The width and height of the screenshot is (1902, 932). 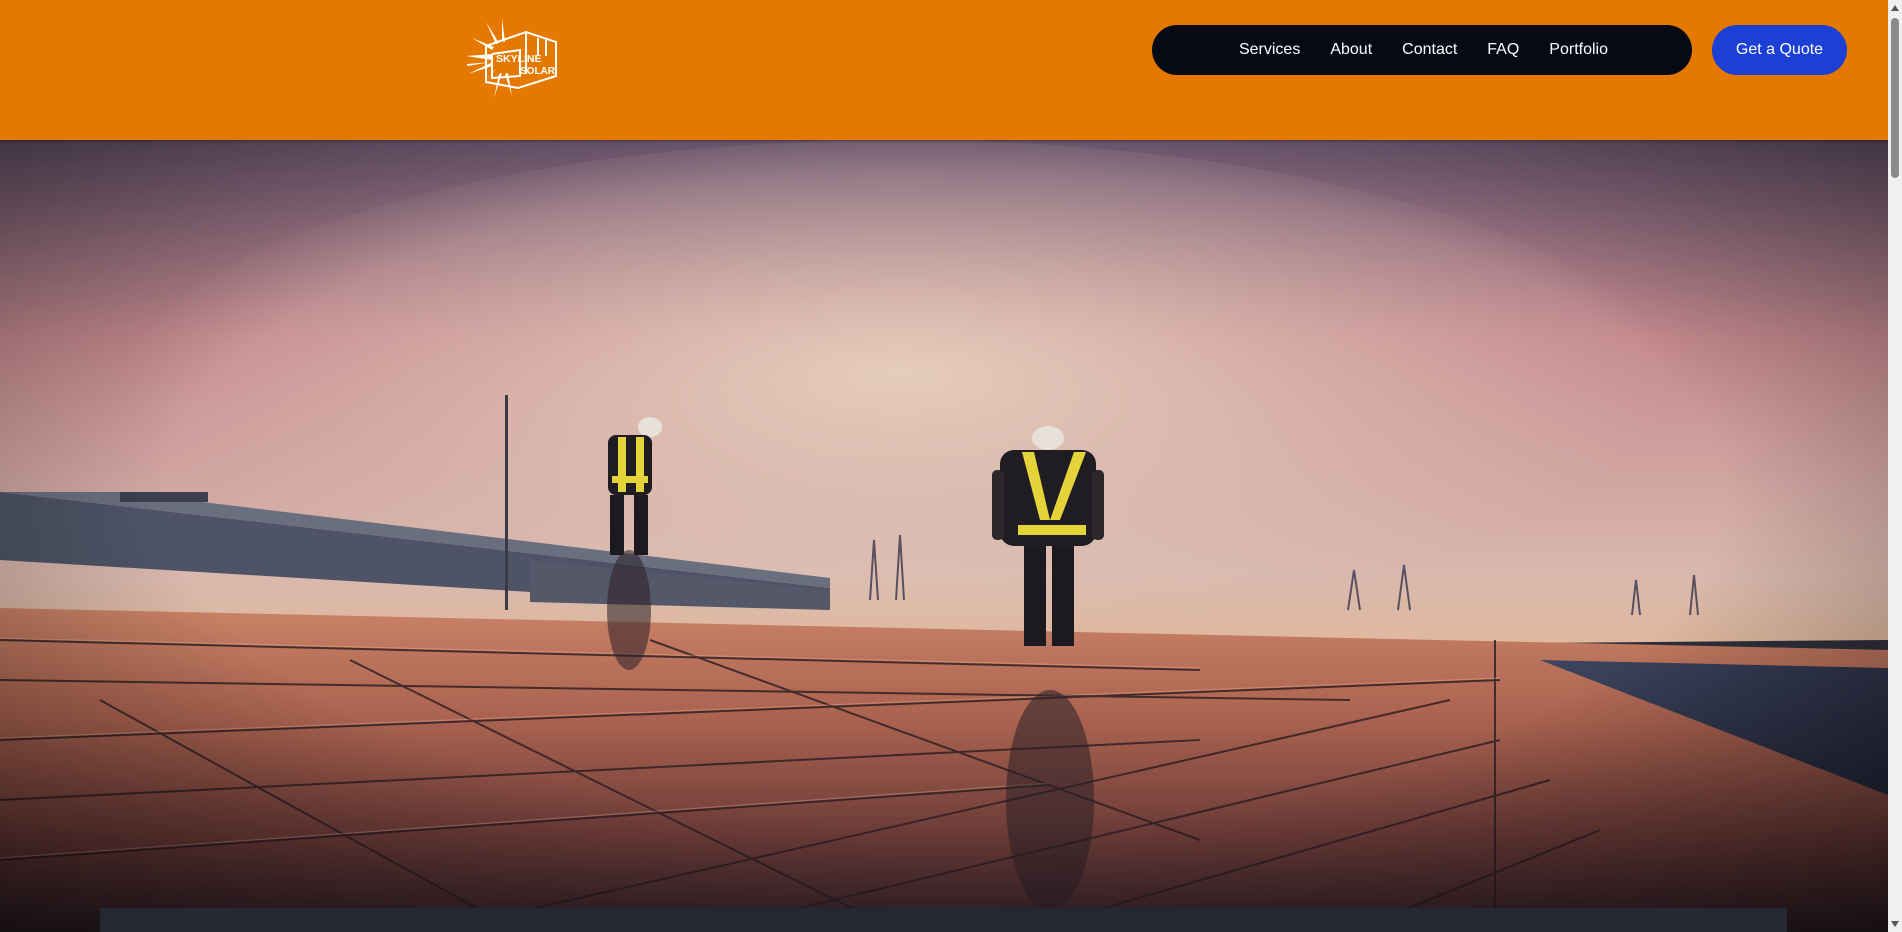 What do you see at coordinates (1503, 50) in the screenshot?
I see `nav-link-faq: FAQ` at bounding box center [1503, 50].